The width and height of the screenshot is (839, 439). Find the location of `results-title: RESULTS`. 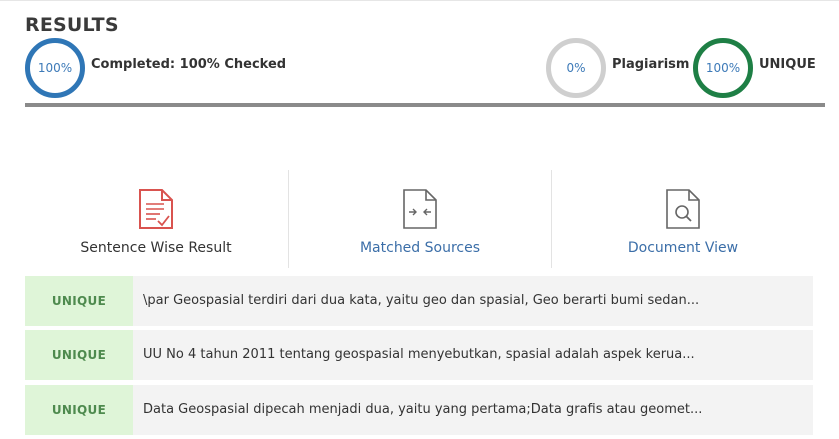

results-title: RESULTS is located at coordinates (72, 25).